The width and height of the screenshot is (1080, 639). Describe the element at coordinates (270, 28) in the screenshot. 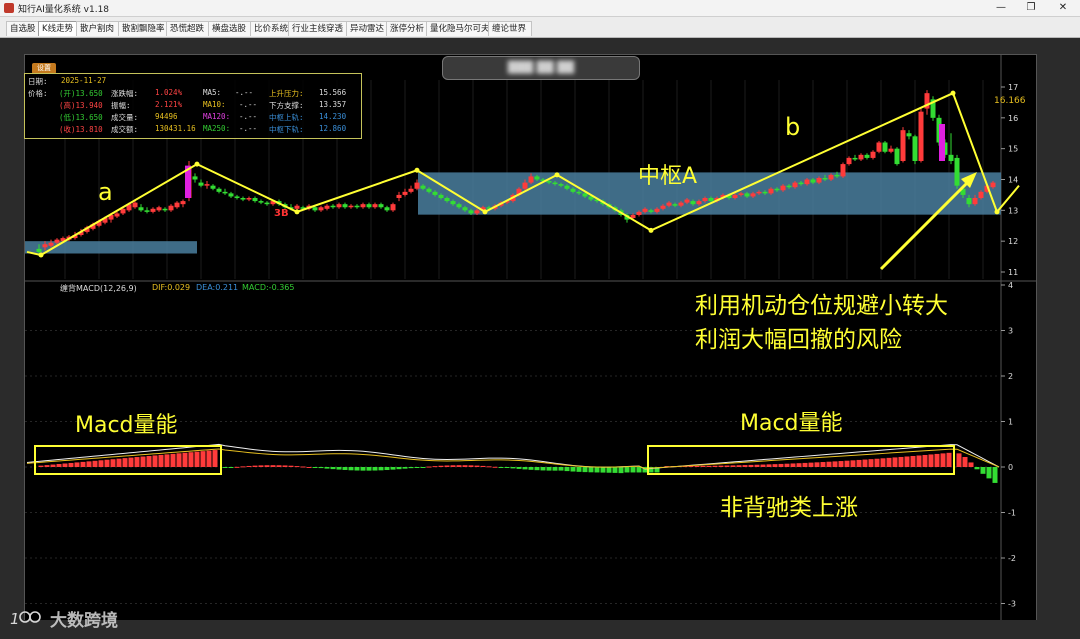

I see `tab-6: 比价系统` at that location.